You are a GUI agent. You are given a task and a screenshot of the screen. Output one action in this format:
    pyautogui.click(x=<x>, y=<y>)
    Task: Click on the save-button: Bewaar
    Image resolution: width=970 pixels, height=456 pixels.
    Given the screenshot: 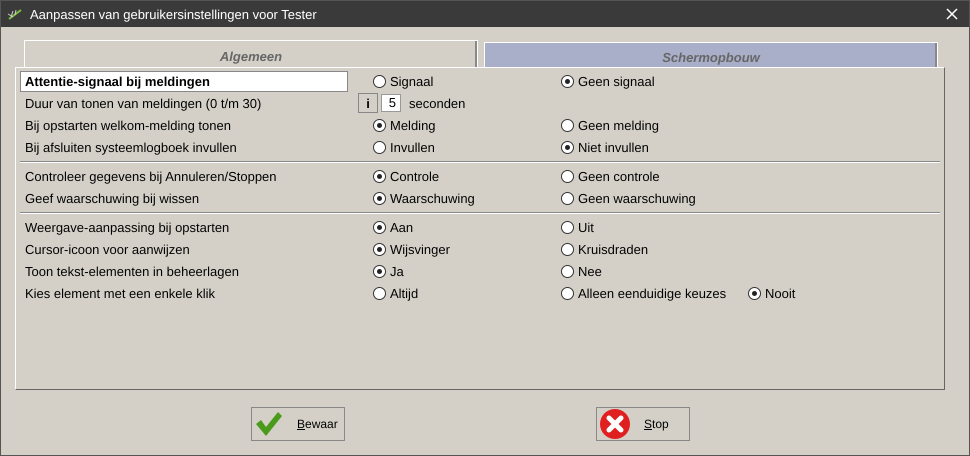 What is the action you would take?
    pyautogui.click(x=298, y=424)
    